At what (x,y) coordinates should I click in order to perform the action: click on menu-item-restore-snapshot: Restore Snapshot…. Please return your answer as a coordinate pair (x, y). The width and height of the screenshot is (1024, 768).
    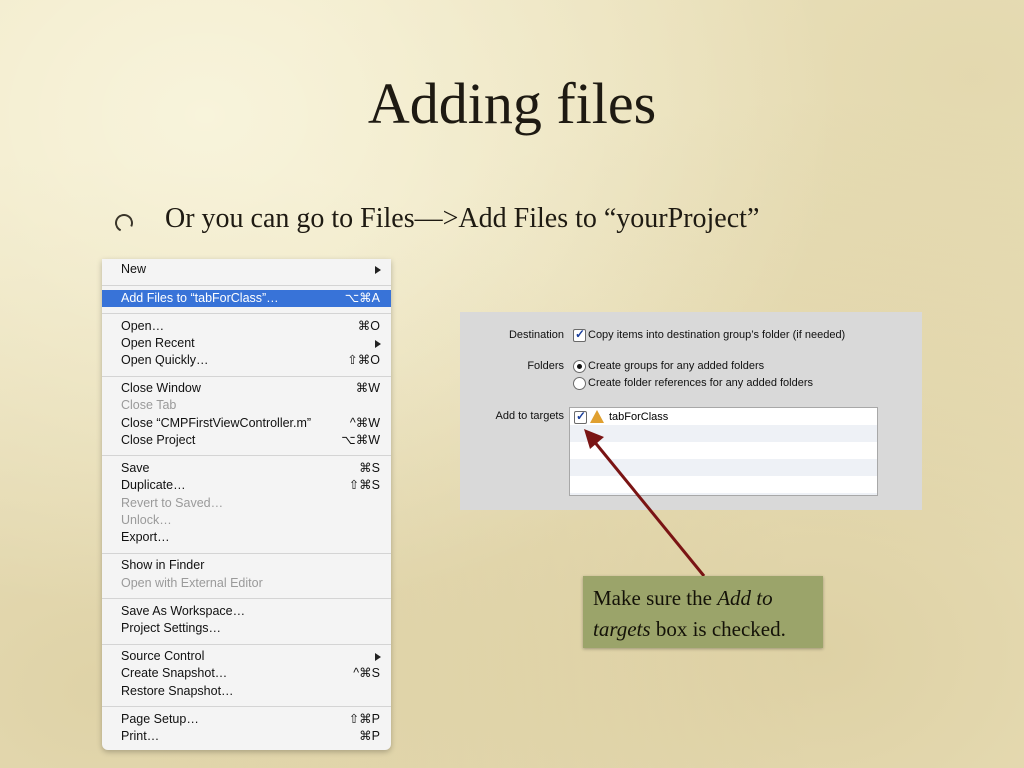
    Looking at the image, I should click on (246, 691).